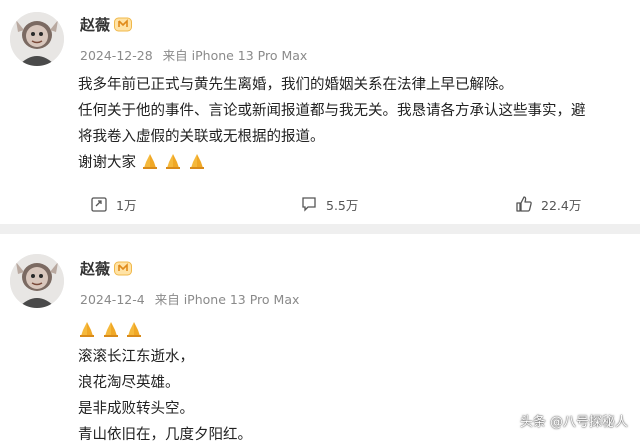 Image resolution: width=640 pixels, height=448 pixels. What do you see at coordinates (342, 205) in the screenshot?
I see `comment-count: 5.5万` at bounding box center [342, 205].